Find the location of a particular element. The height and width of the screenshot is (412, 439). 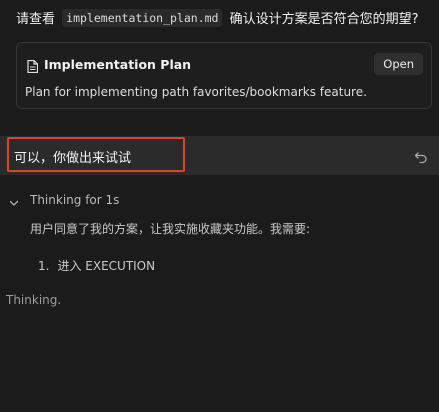

user-reply-text: 可以，你做出来试试 is located at coordinates (73, 158).